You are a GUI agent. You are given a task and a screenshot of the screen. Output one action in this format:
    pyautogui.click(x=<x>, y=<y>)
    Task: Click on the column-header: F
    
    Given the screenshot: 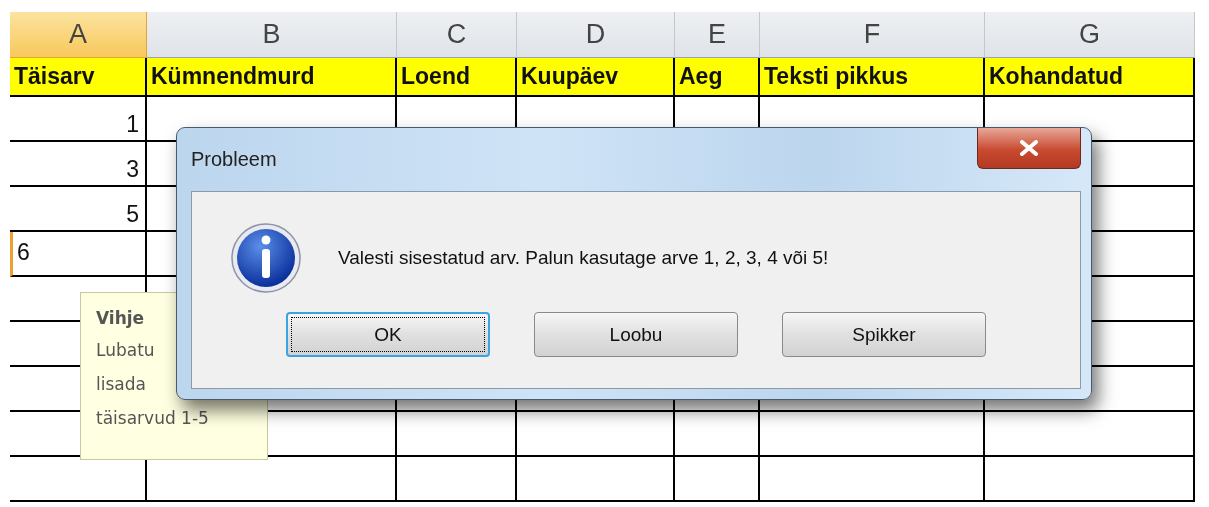 What is the action you would take?
    pyautogui.click(x=872, y=35)
    